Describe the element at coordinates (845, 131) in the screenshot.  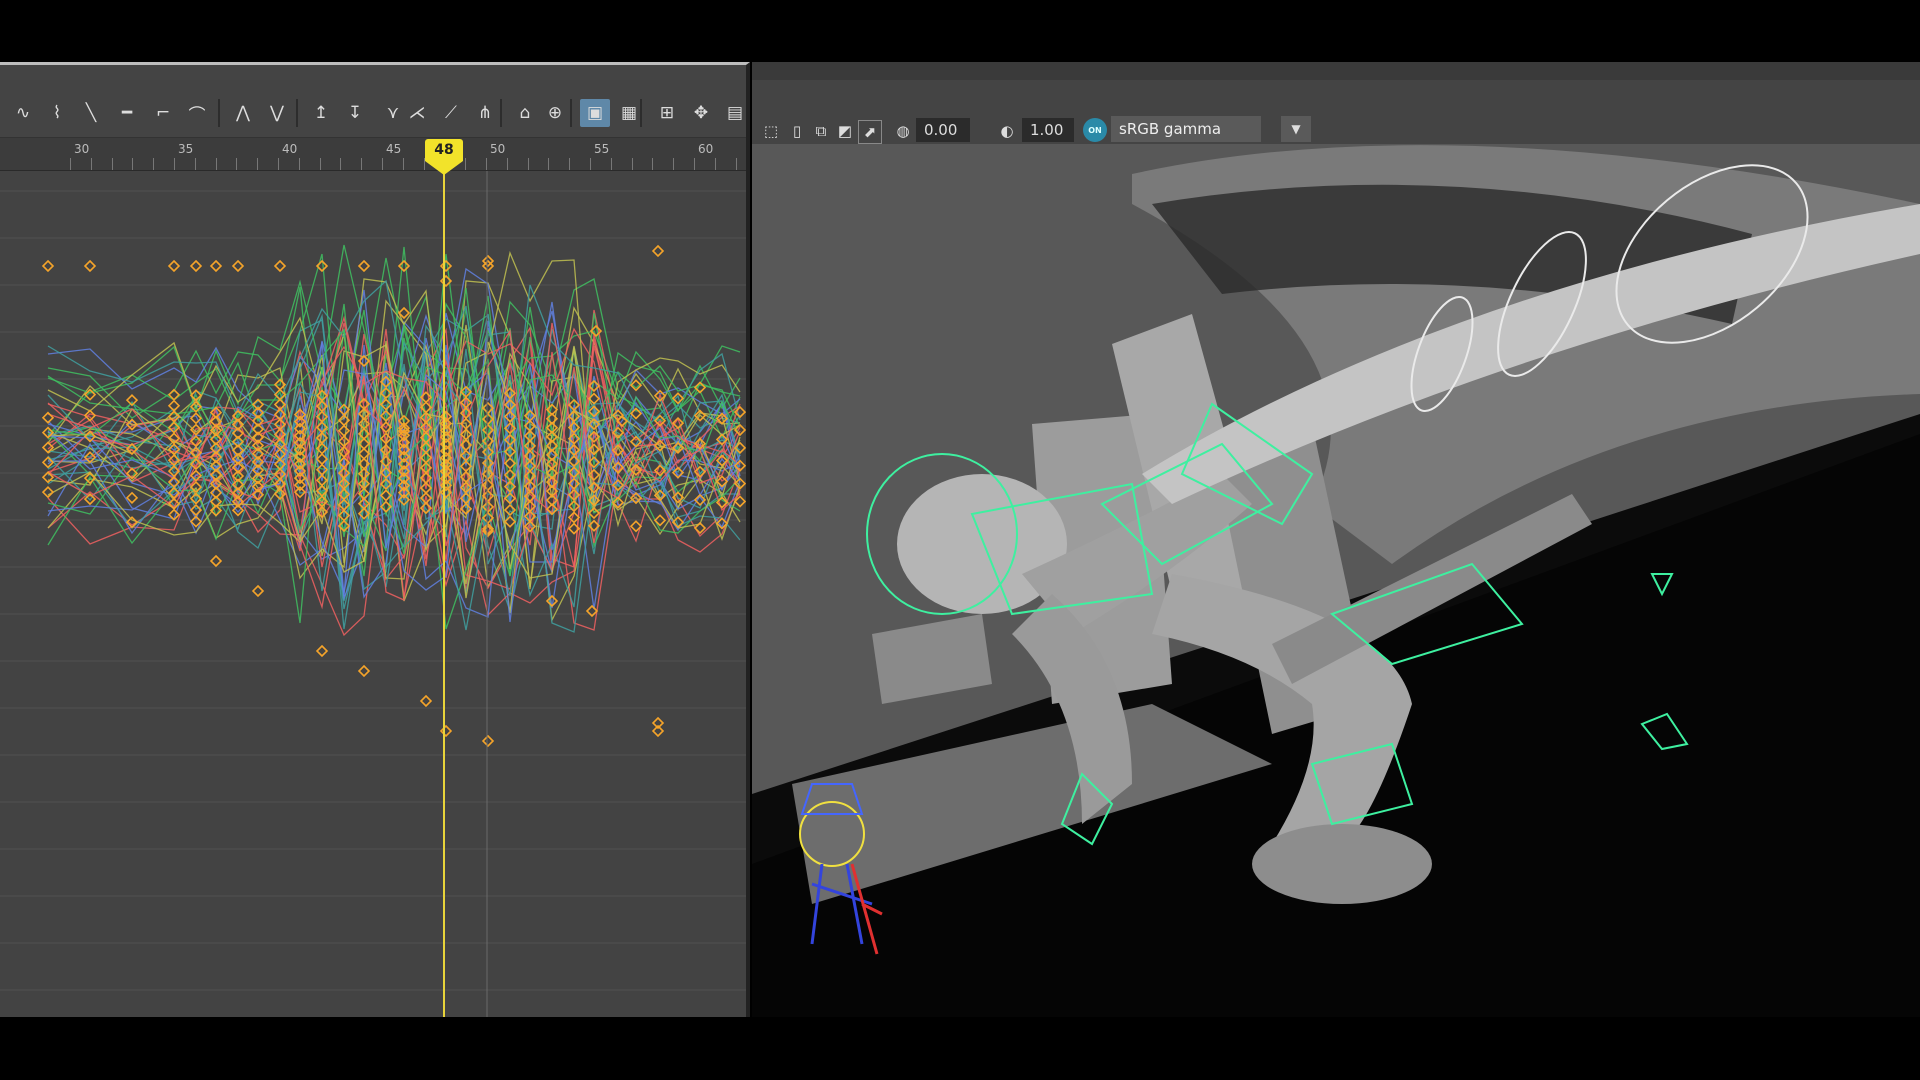
I see `layers-icon: ◩` at that location.